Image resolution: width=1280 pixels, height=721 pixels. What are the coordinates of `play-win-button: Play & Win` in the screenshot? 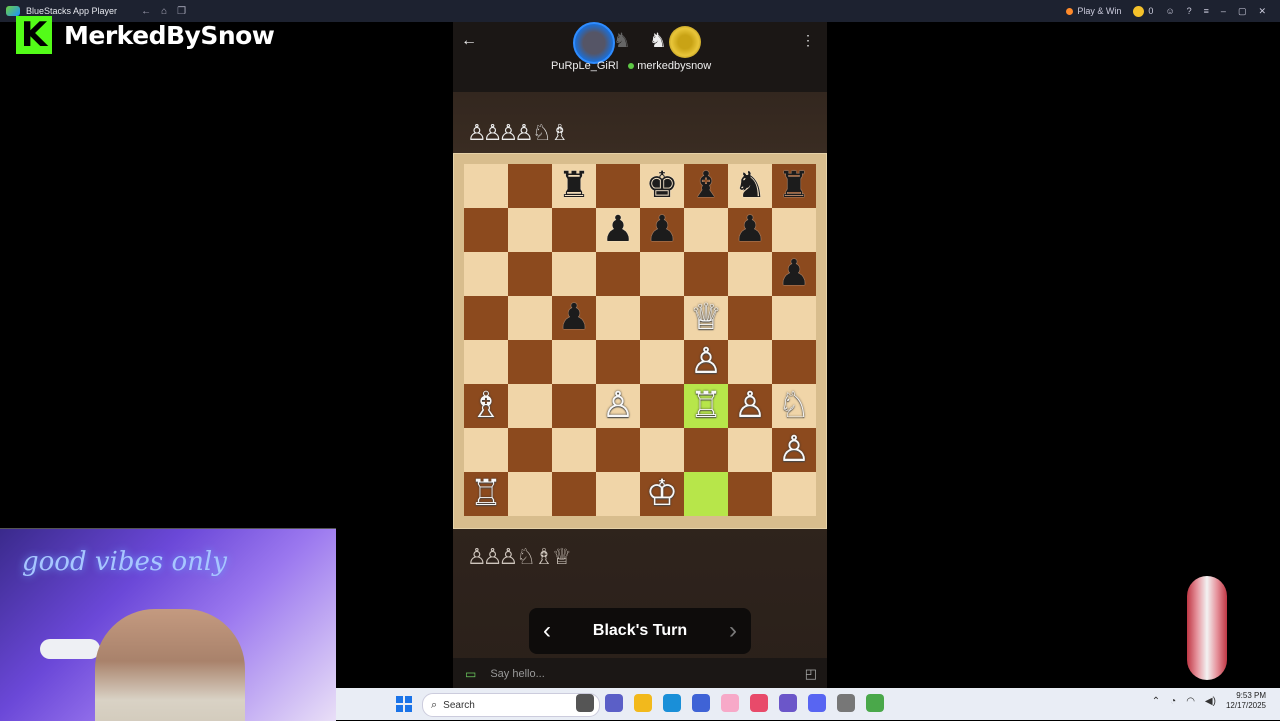 It's located at (1093, 11).